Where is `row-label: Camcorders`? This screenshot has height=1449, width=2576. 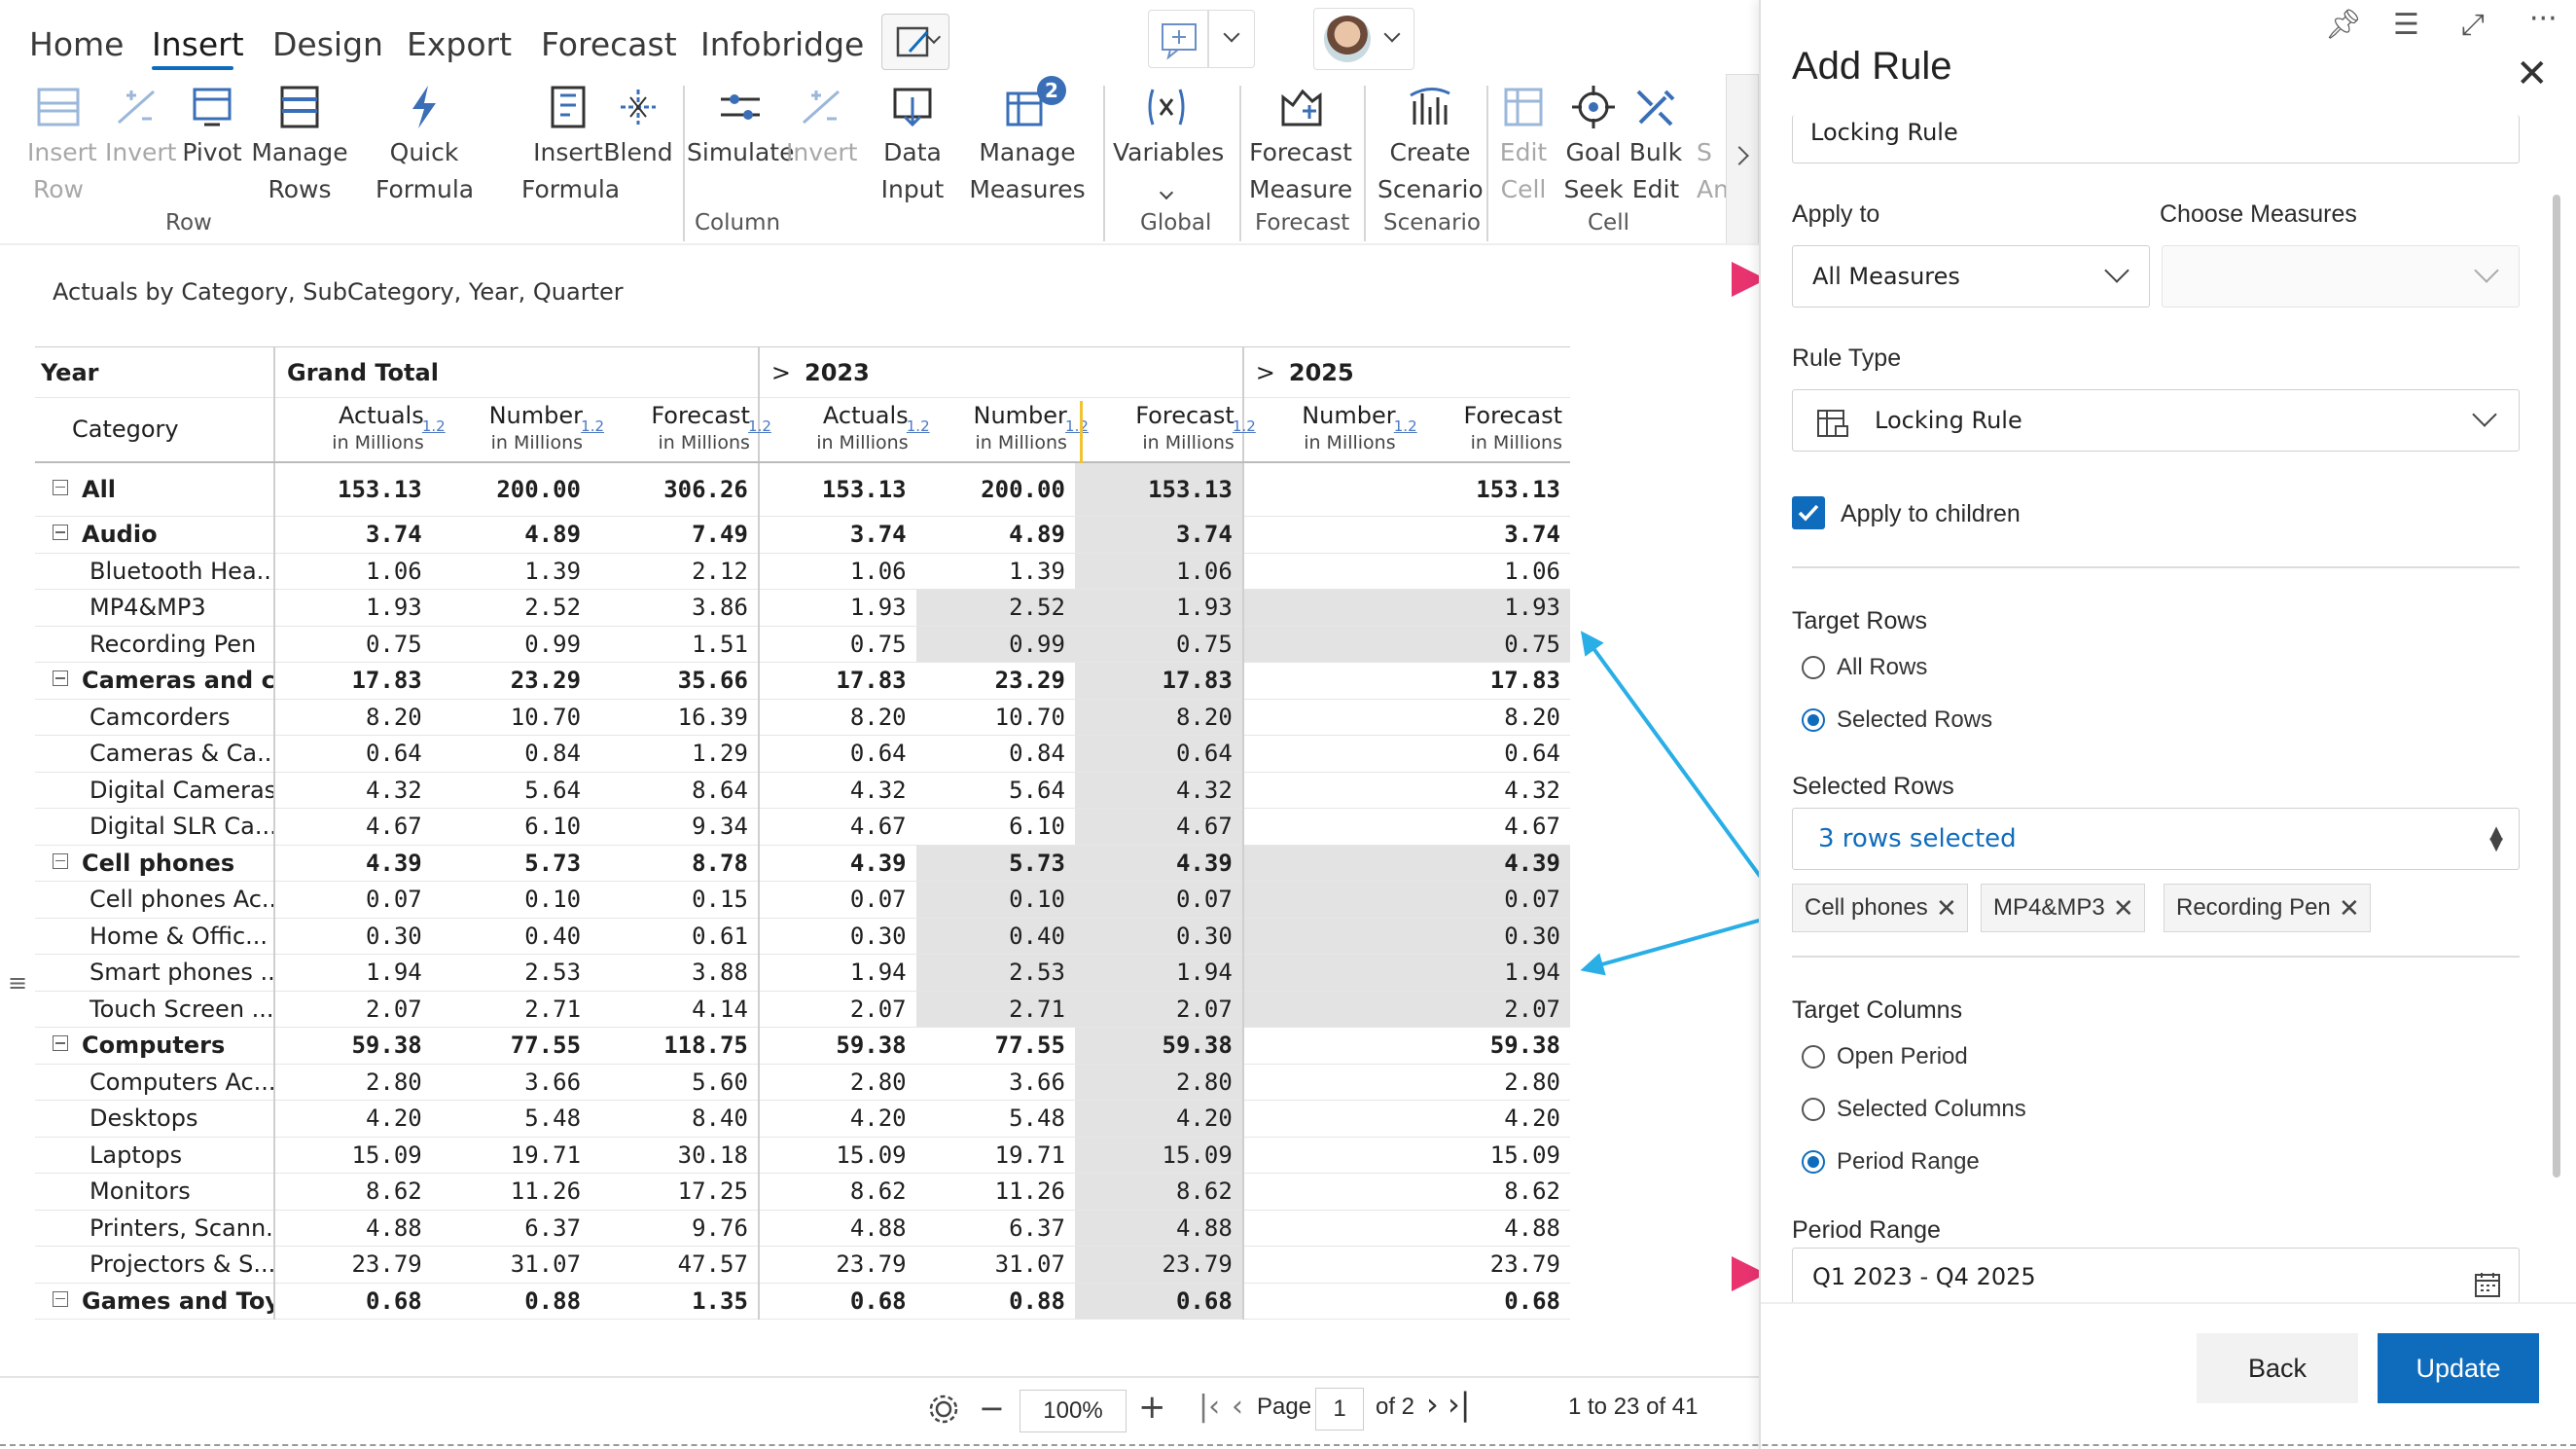
row-label: Camcorders is located at coordinates (155, 717).